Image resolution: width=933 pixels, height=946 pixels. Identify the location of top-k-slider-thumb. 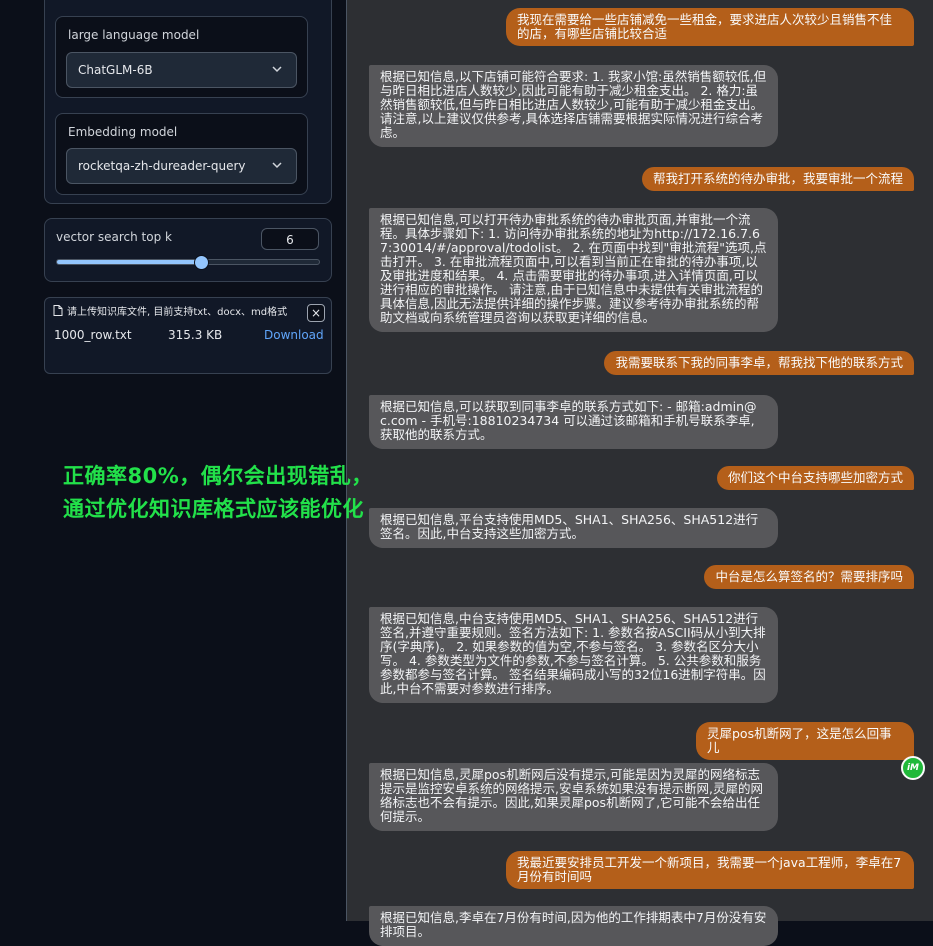
(202, 262).